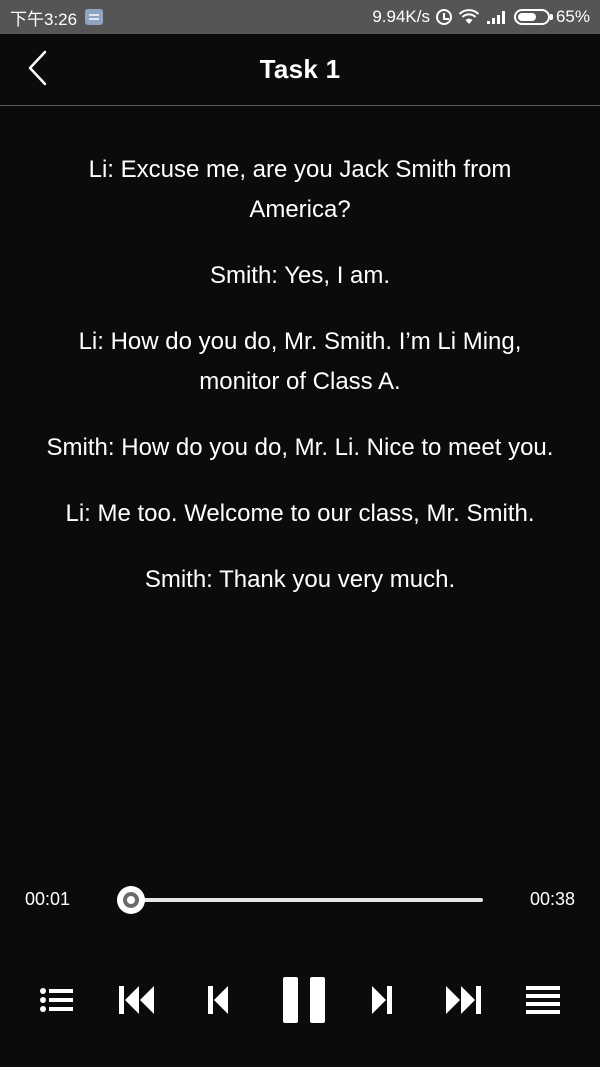  I want to click on previous-icon, so click(218, 1000).